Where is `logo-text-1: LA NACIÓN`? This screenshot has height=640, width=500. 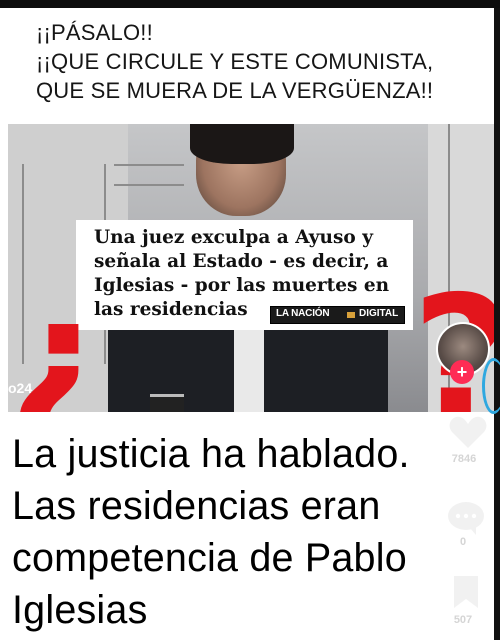
logo-text-1: LA NACIÓN is located at coordinates (303, 313).